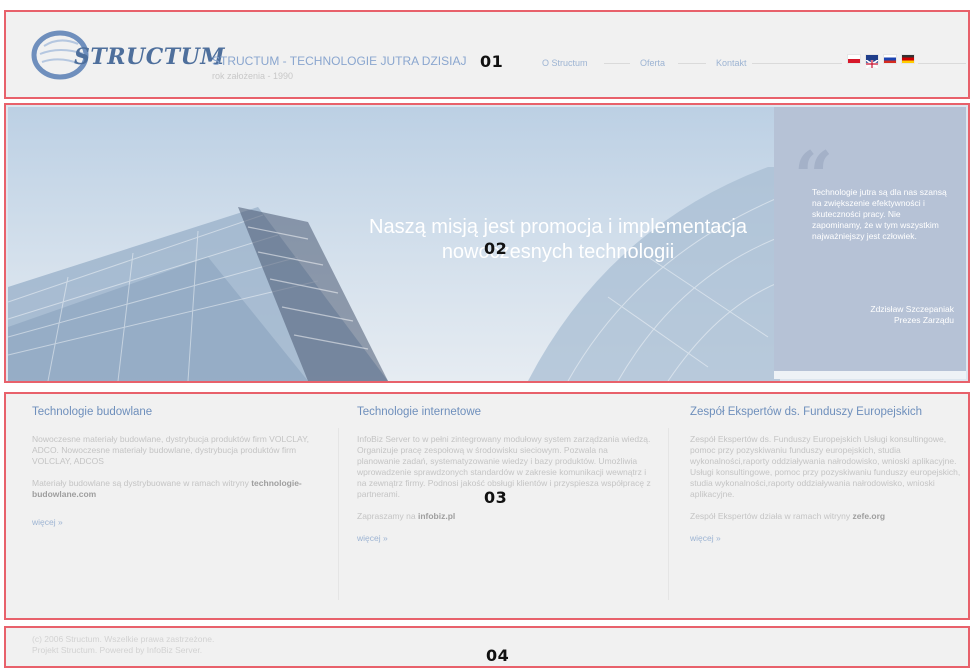  I want to click on author-name: Zdzisław Szczepaniak, so click(912, 309).